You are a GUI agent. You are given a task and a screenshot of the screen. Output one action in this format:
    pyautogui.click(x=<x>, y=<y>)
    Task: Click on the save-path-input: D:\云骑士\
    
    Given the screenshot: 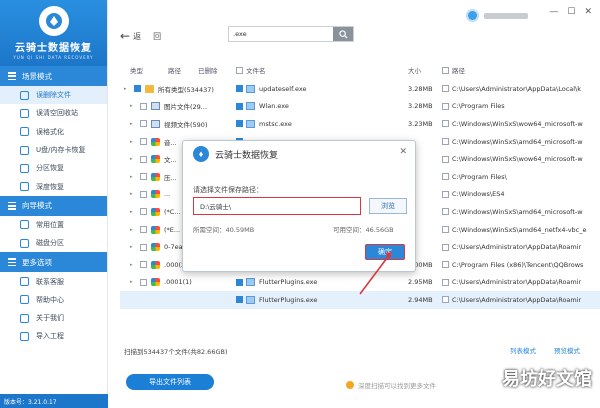 What is the action you would take?
    pyautogui.click(x=277, y=206)
    